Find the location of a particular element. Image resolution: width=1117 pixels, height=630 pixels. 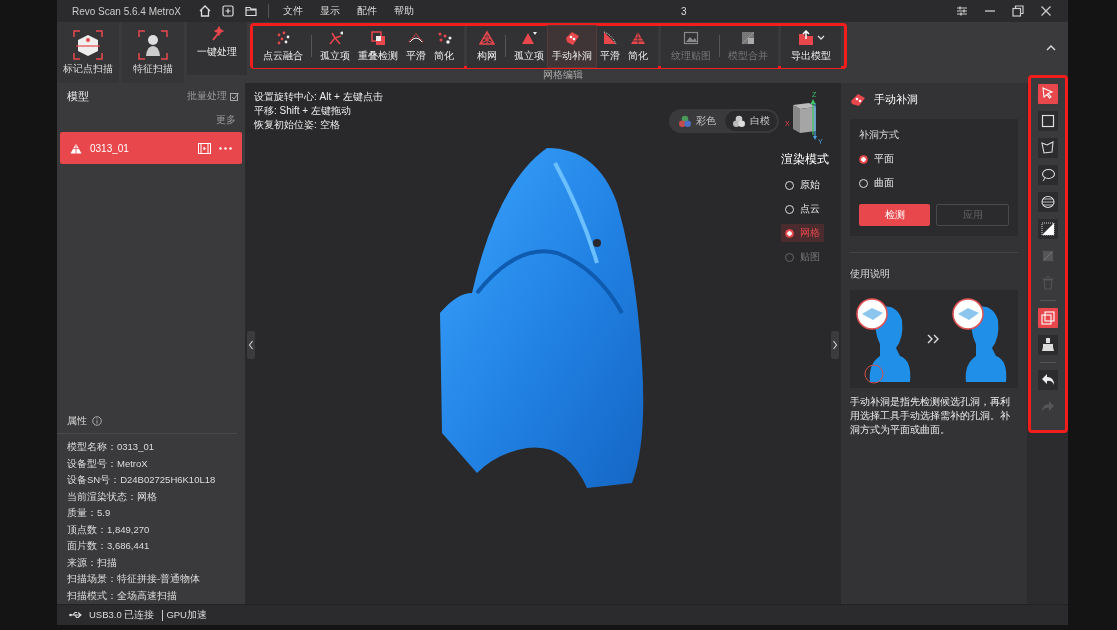

sphere-tool-button is located at coordinates (1048, 202).